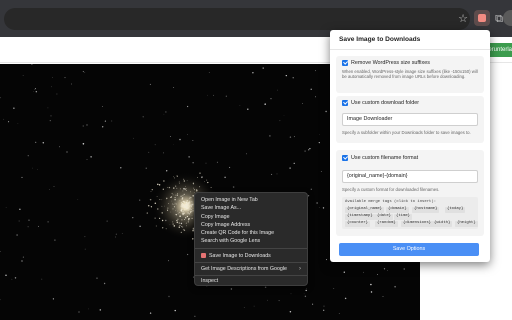 The image size is (512, 320). I want to click on merge-tag: {domain}, so click(397, 210).